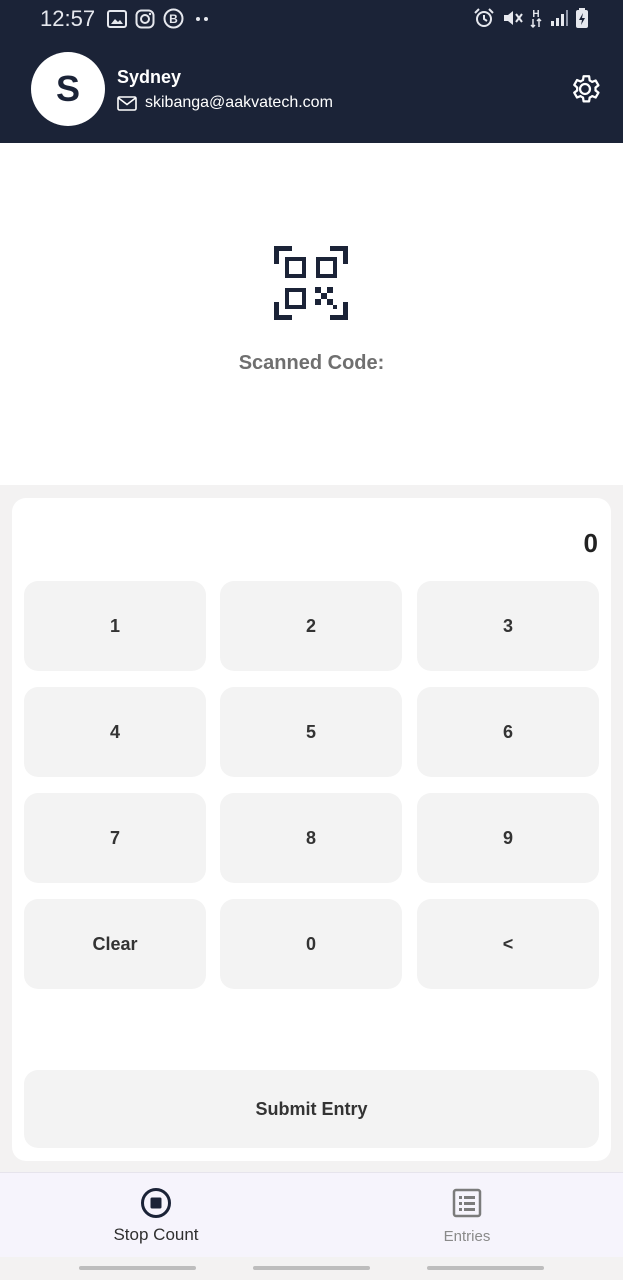  What do you see at coordinates (513, 18) in the screenshot?
I see `mute-icon` at bounding box center [513, 18].